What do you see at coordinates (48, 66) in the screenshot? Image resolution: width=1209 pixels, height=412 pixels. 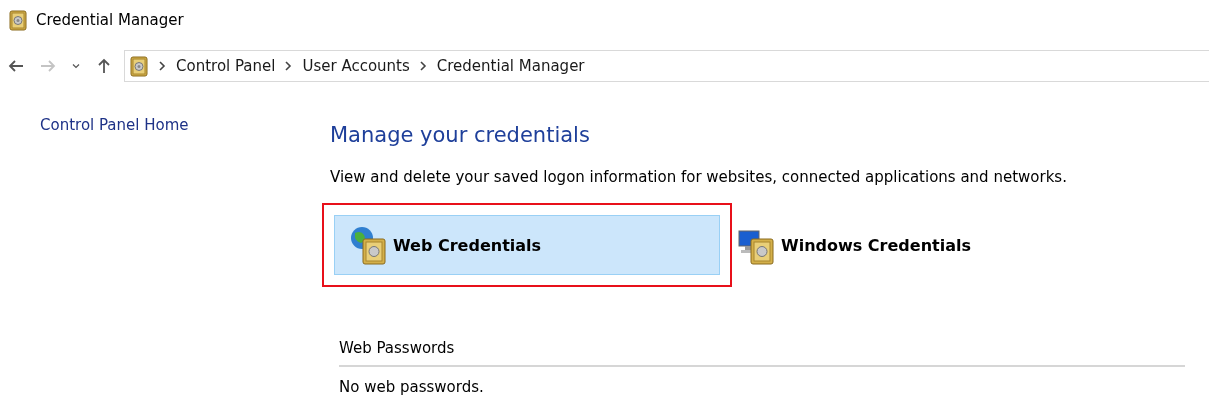 I see `arrow-right-icon` at bounding box center [48, 66].